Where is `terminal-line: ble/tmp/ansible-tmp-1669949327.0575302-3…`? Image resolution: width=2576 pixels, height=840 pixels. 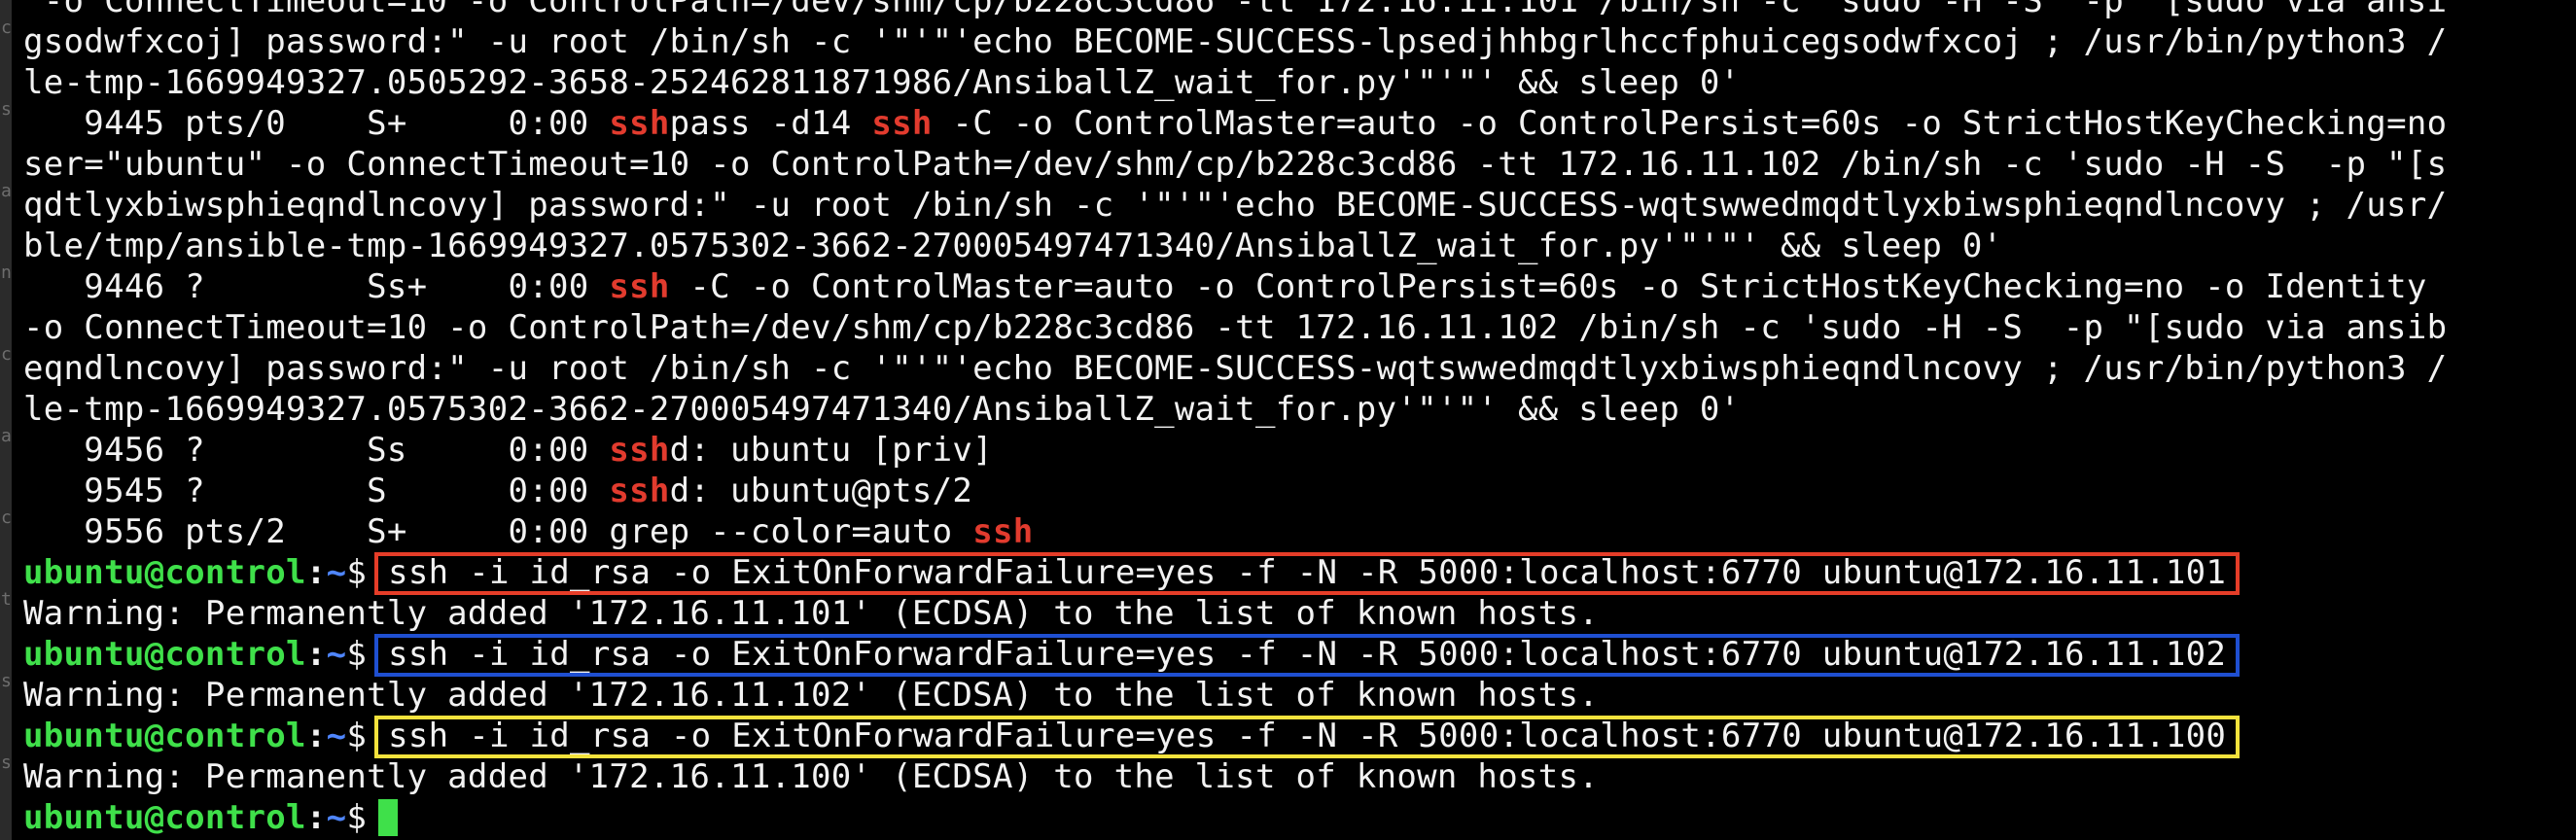
terminal-line: ble/tmp/ansible-tmp-1669949327.0575302-3… is located at coordinates (1013, 246).